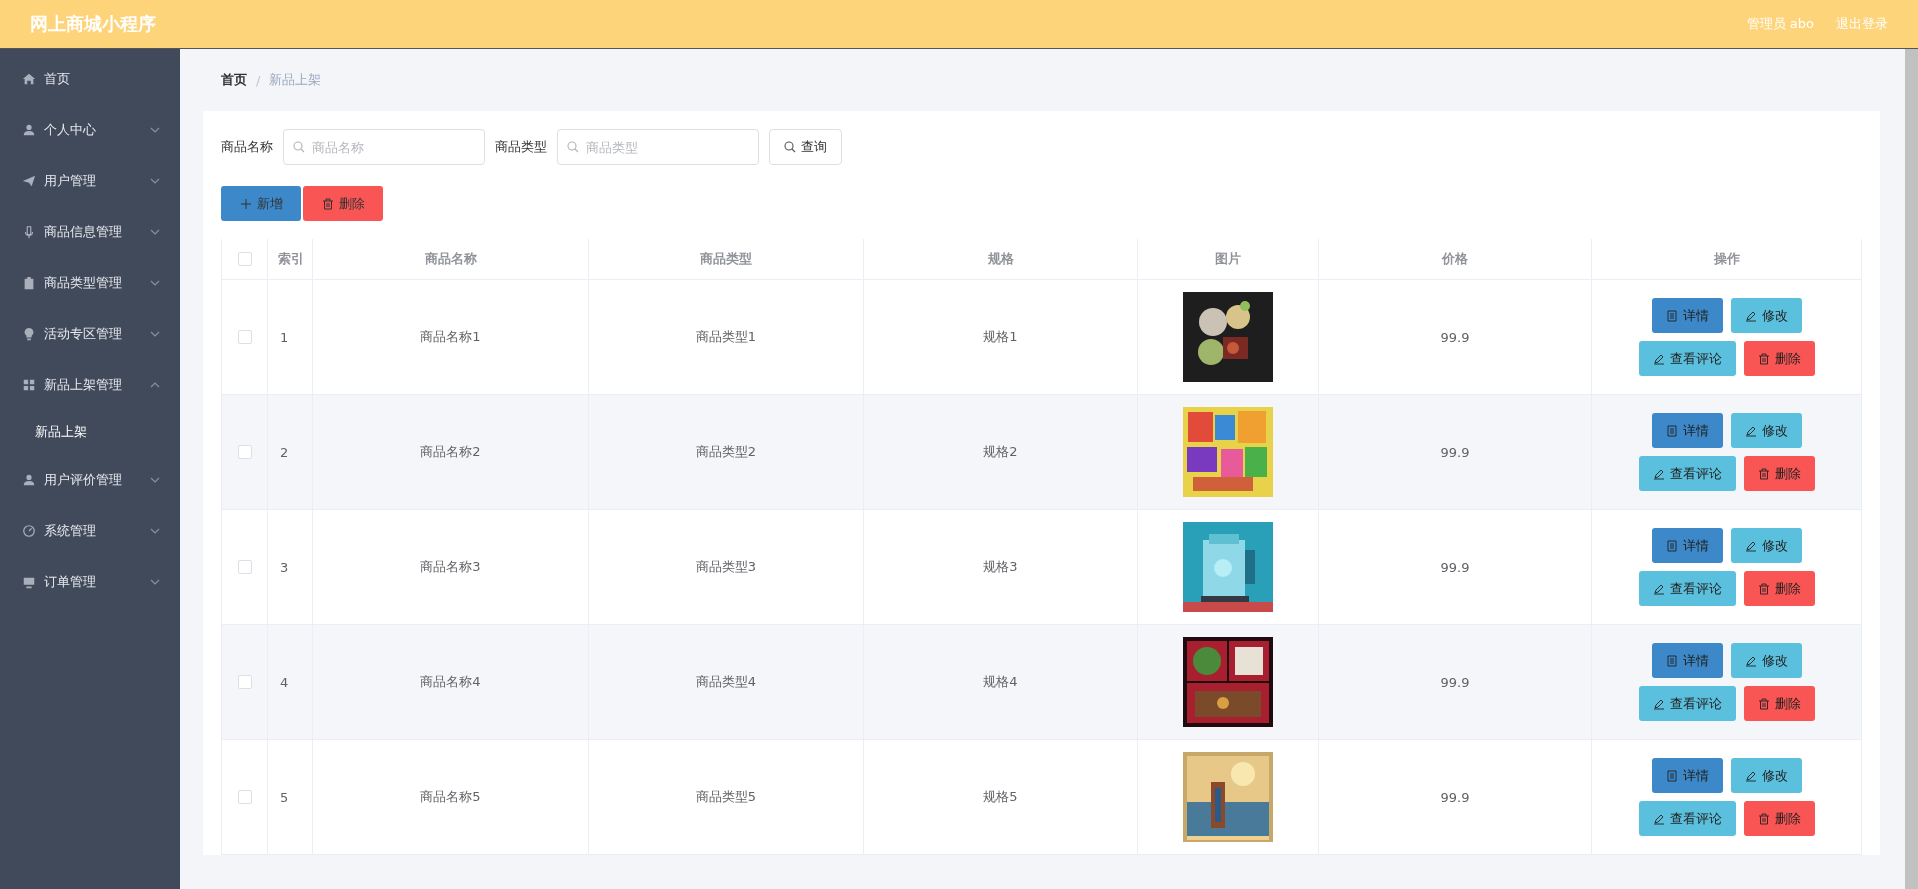 Image resolution: width=1918 pixels, height=889 pixels. Describe the element at coordinates (90, 384) in the screenshot. I see `sidebar-item: 新品上架管理` at that location.